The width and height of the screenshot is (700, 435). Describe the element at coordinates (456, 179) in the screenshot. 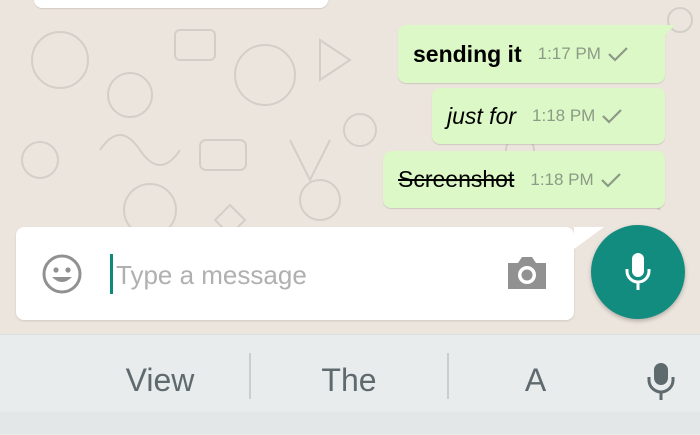

I see `message-text: Screenshot` at that location.